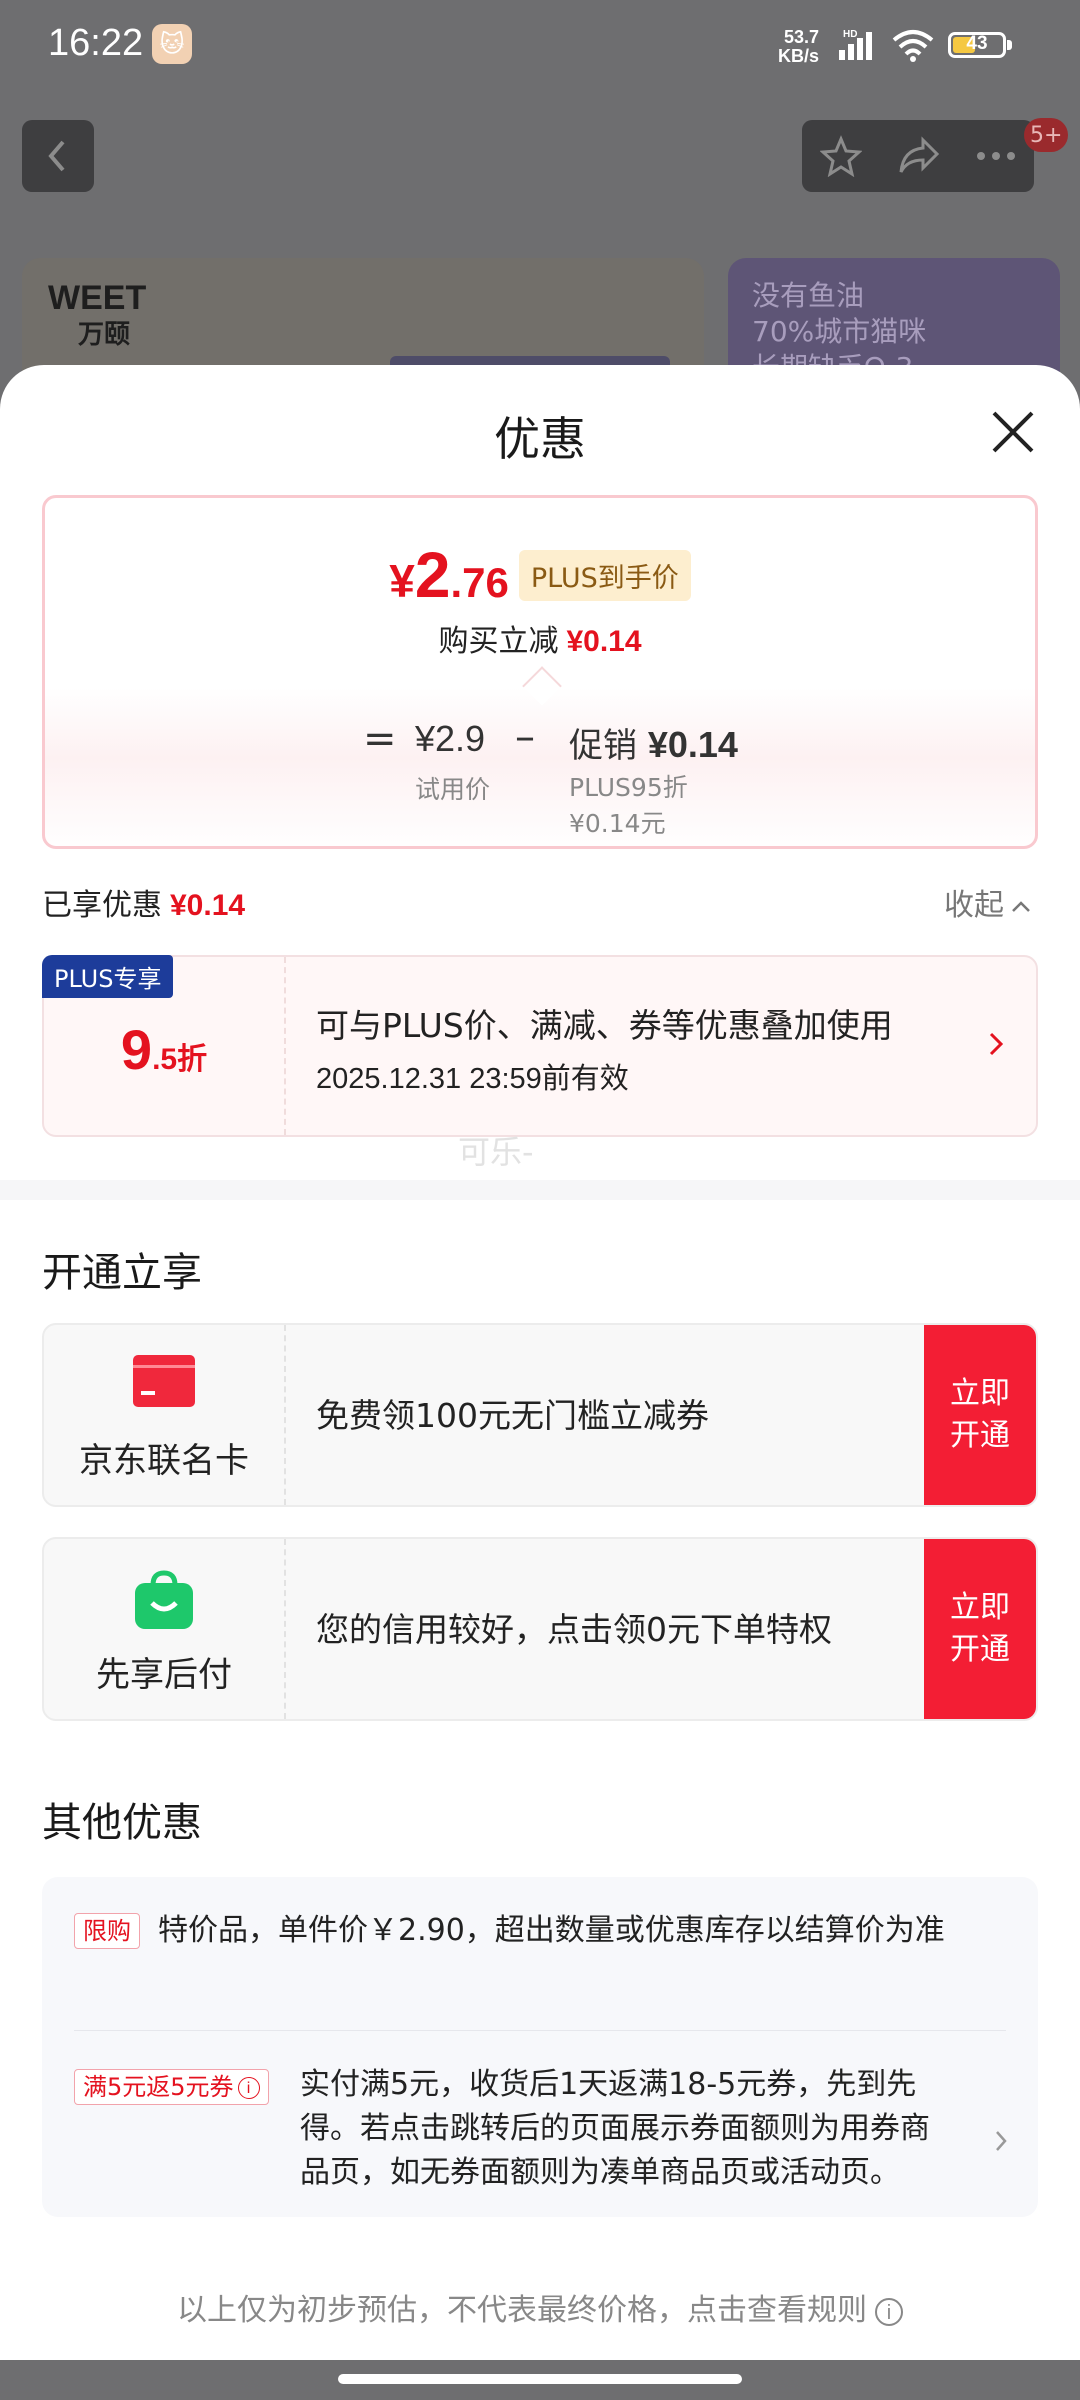  I want to click on more-icon, so click(996, 156).